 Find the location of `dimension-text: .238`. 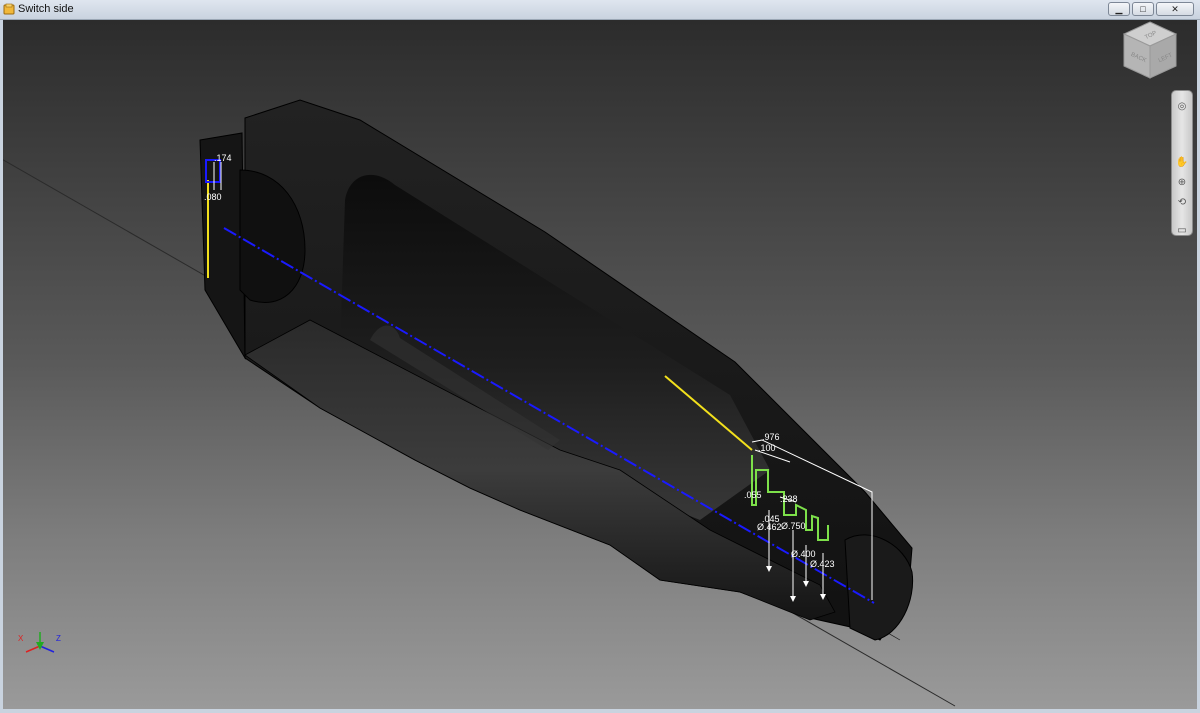

dimension-text: .238 is located at coordinates (789, 499).